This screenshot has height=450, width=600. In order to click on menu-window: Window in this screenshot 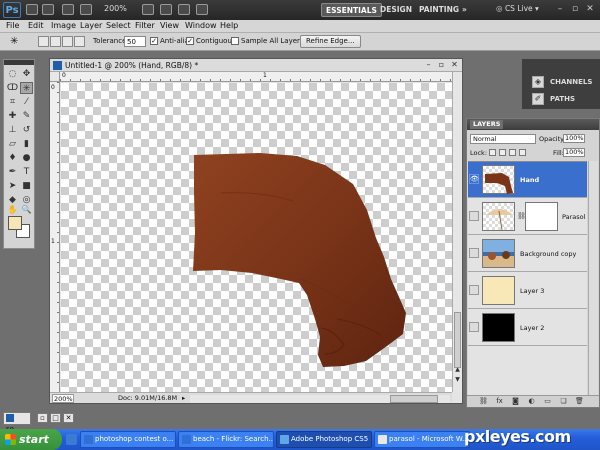, I will do `click(201, 25)`.